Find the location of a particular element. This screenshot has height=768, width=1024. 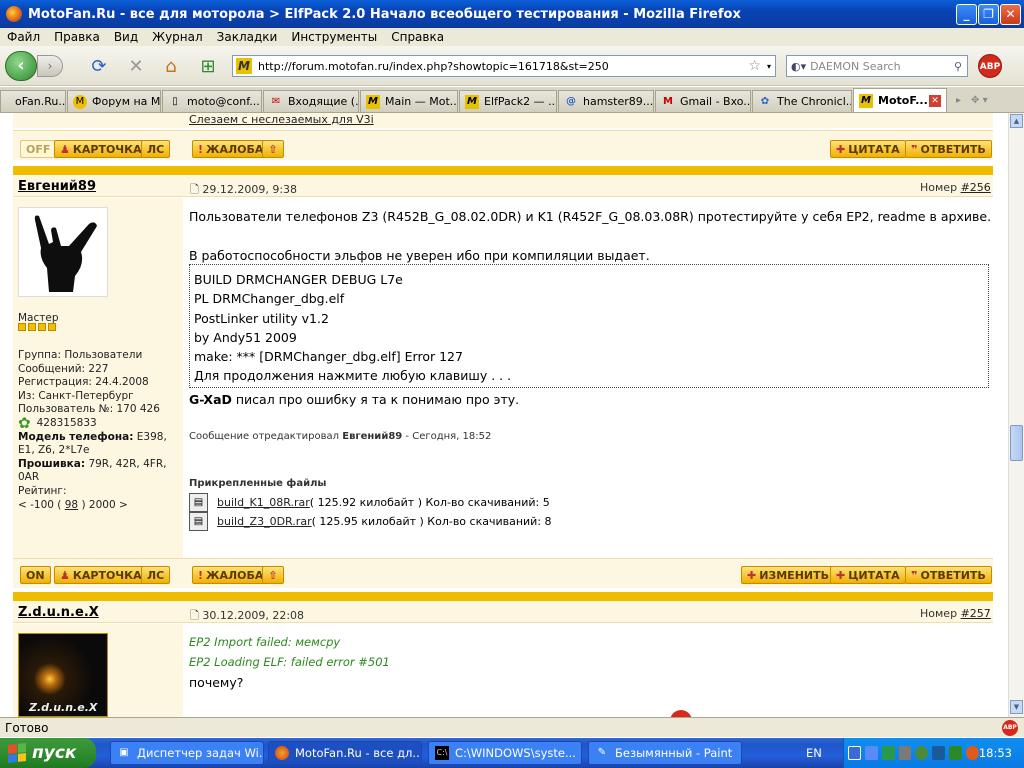

task-paint: ✎ Безымянный - Paint is located at coordinates (665, 753).